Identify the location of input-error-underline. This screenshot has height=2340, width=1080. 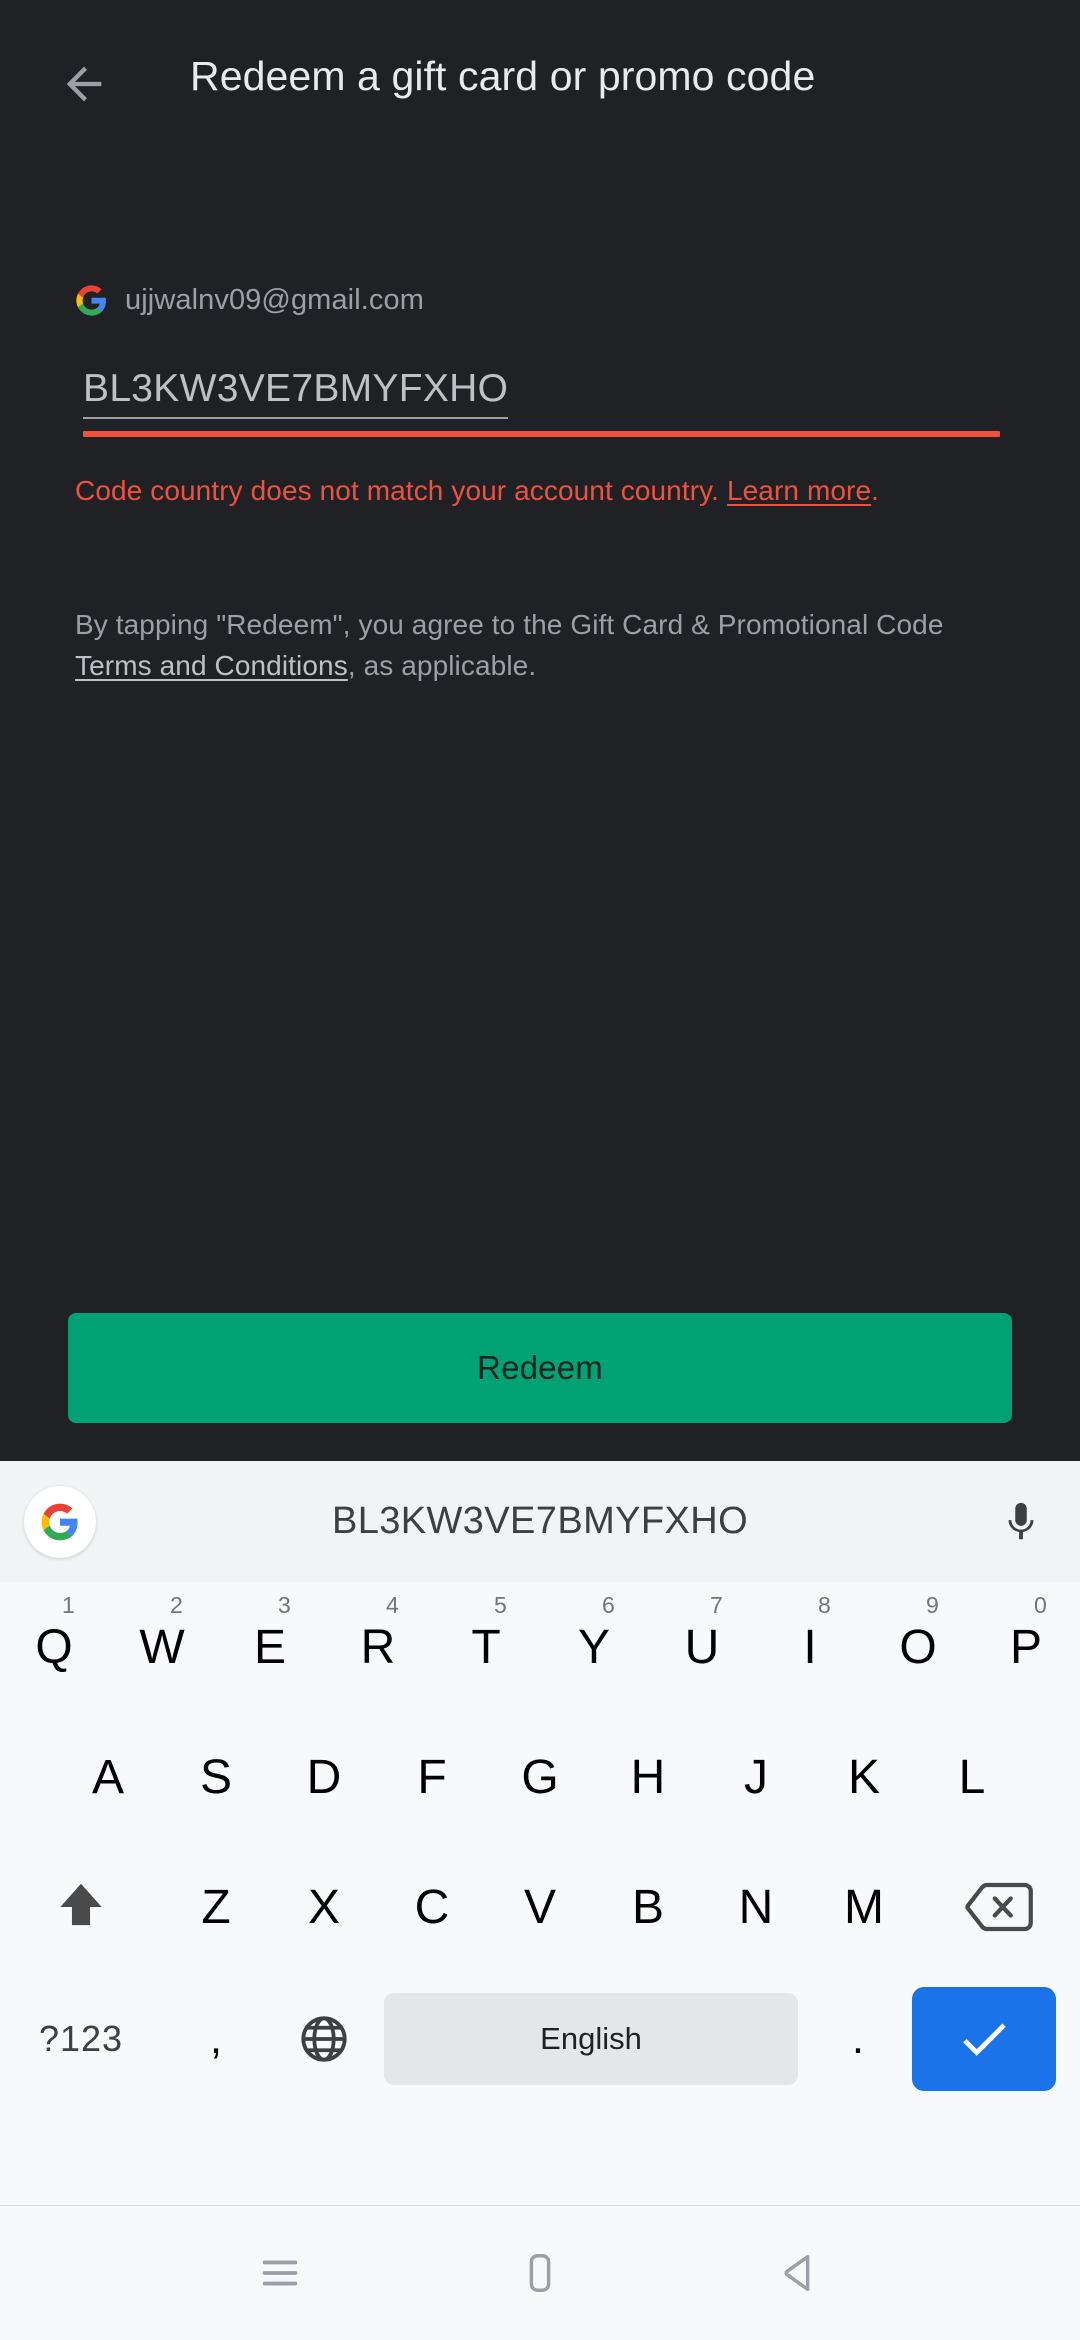
(541, 434).